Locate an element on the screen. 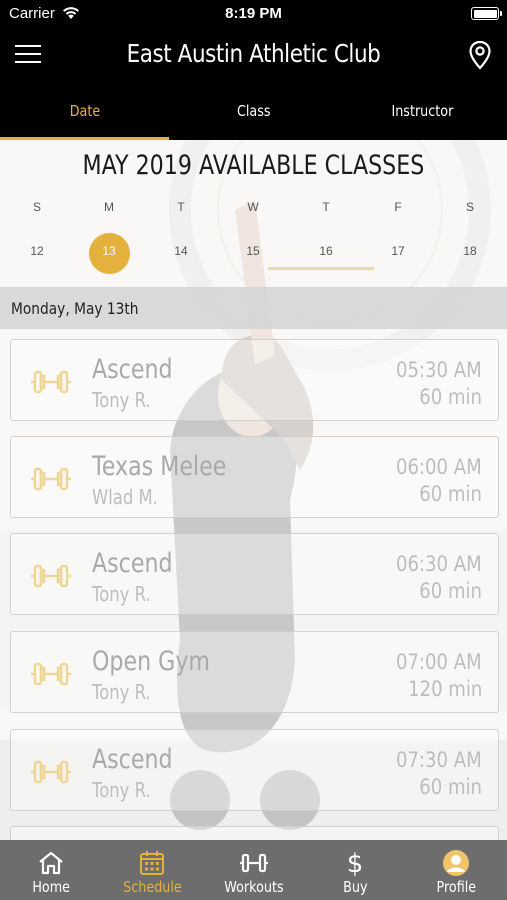 The width and height of the screenshot is (507, 900). tab-date: Date is located at coordinates (84, 111).